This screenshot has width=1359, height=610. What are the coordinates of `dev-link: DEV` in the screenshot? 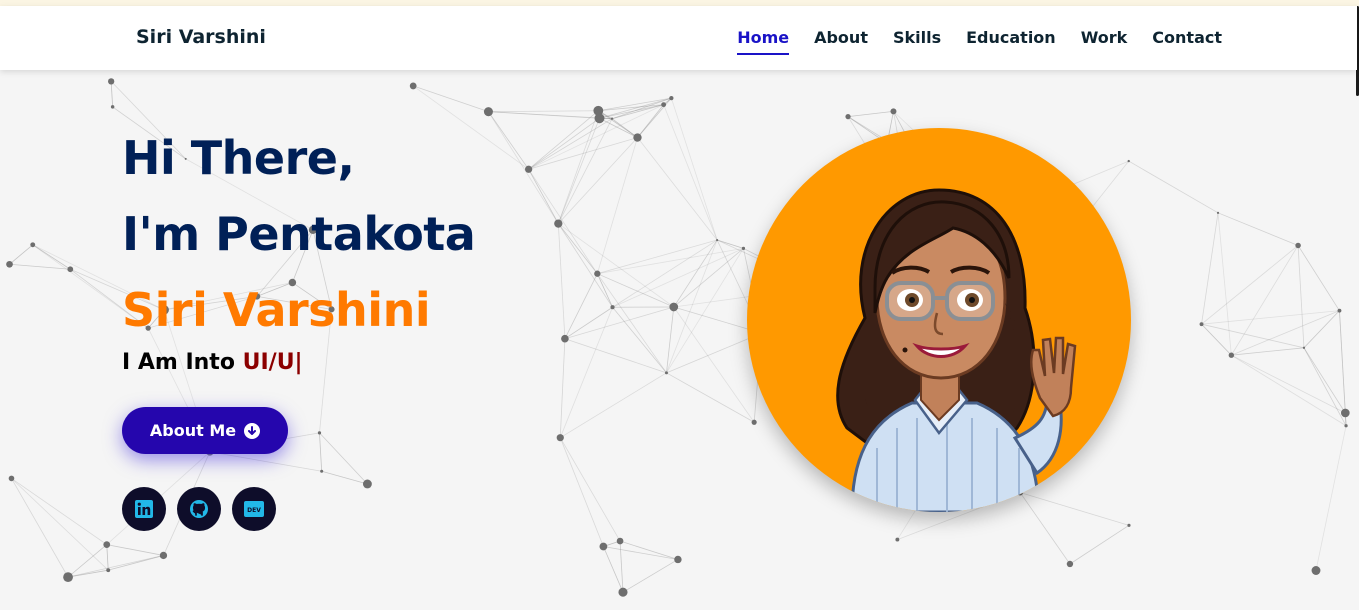 It's located at (254, 509).